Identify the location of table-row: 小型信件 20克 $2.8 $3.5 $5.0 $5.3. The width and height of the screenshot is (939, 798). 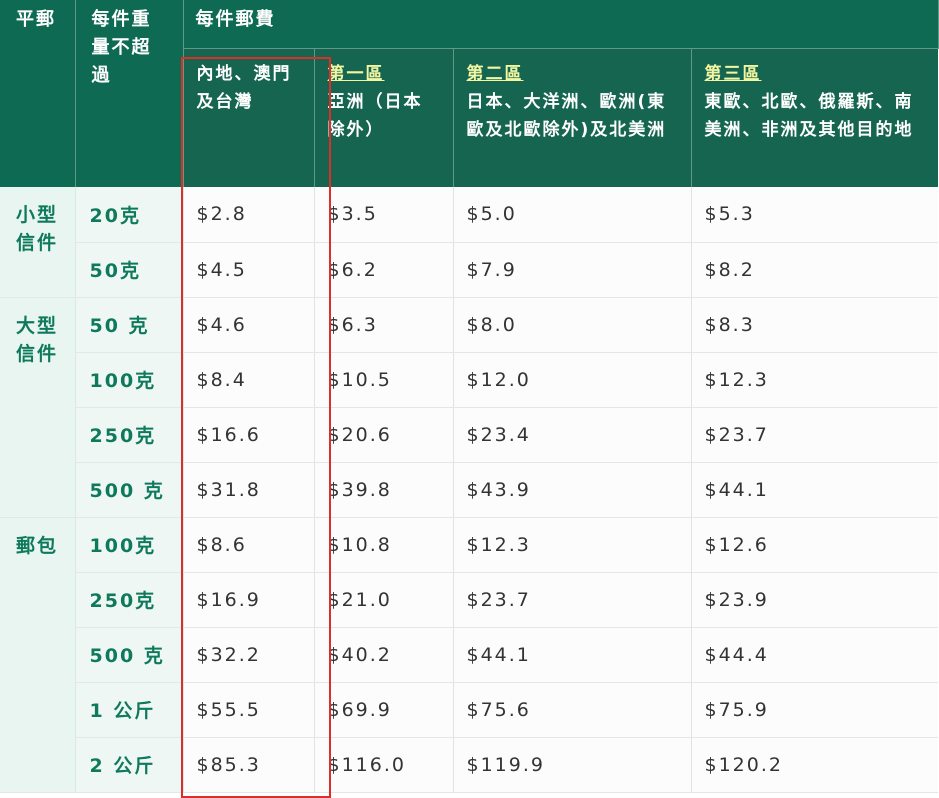
(469, 242).